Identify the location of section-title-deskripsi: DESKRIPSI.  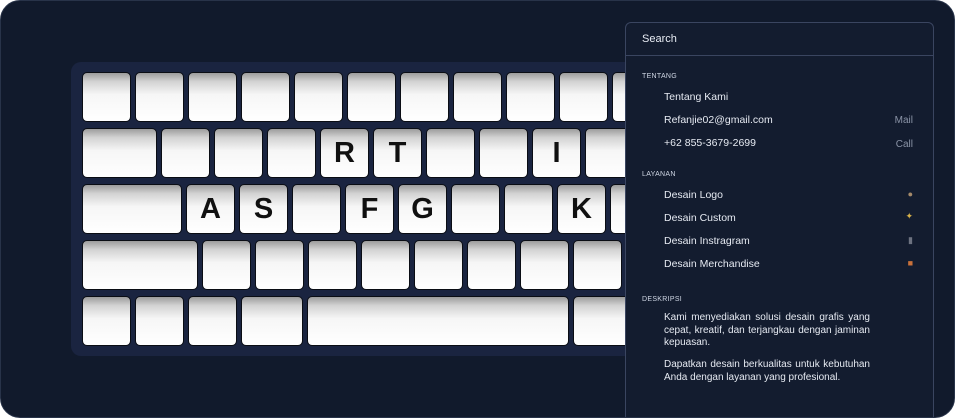
(662, 299).